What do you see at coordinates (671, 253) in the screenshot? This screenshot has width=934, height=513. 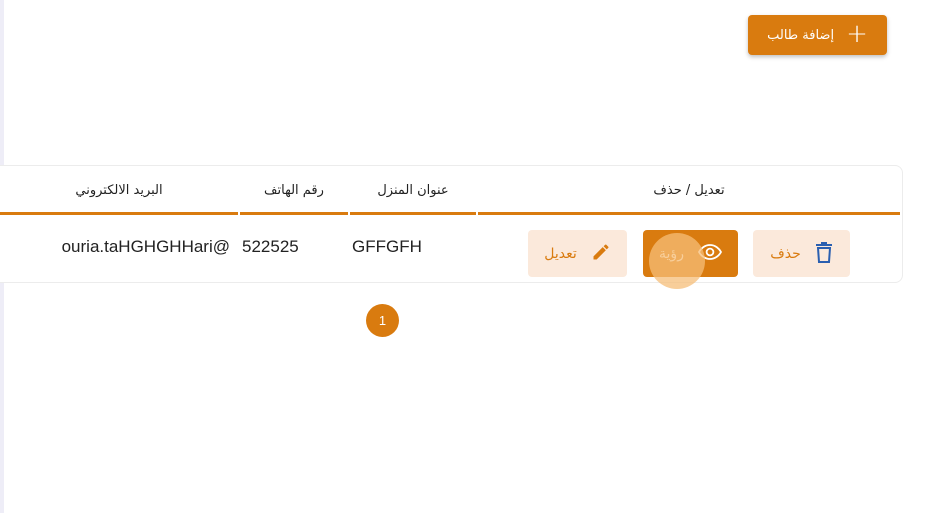 I see `view-label: رؤية` at bounding box center [671, 253].